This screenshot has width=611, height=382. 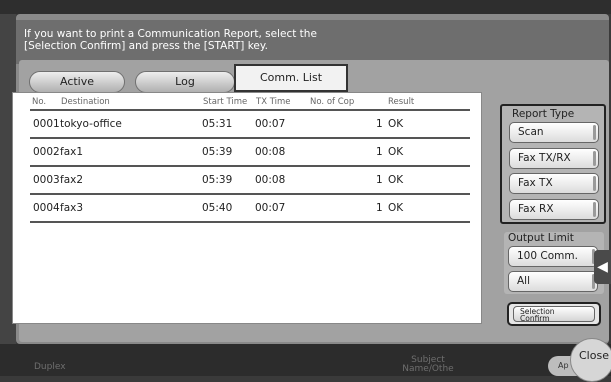 What do you see at coordinates (185, 82) in the screenshot?
I see `tab-log: Log` at bounding box center [185, 82].